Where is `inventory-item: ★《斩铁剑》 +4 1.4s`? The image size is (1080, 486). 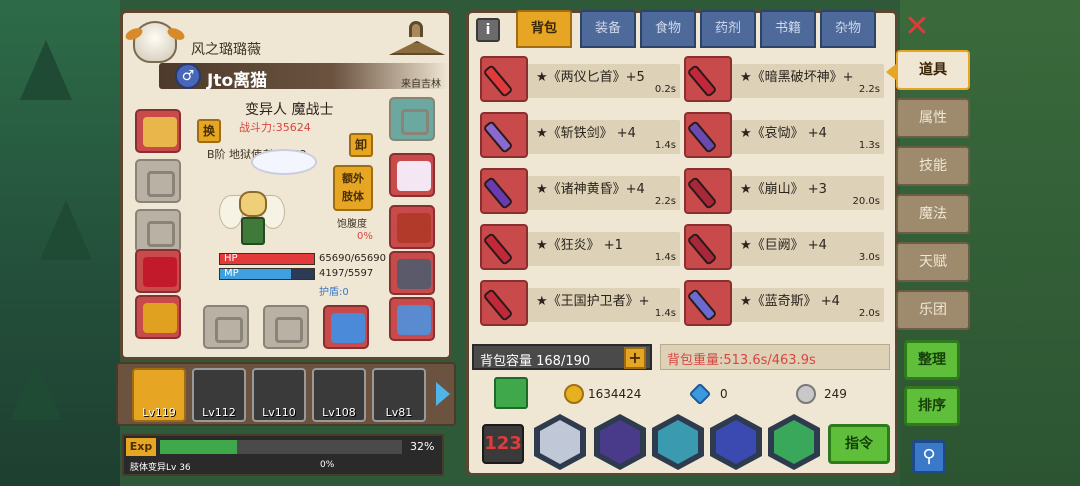 inventory-item: ★《斩铁剑》 +4 1.4s is located at coordinates (580, 136).